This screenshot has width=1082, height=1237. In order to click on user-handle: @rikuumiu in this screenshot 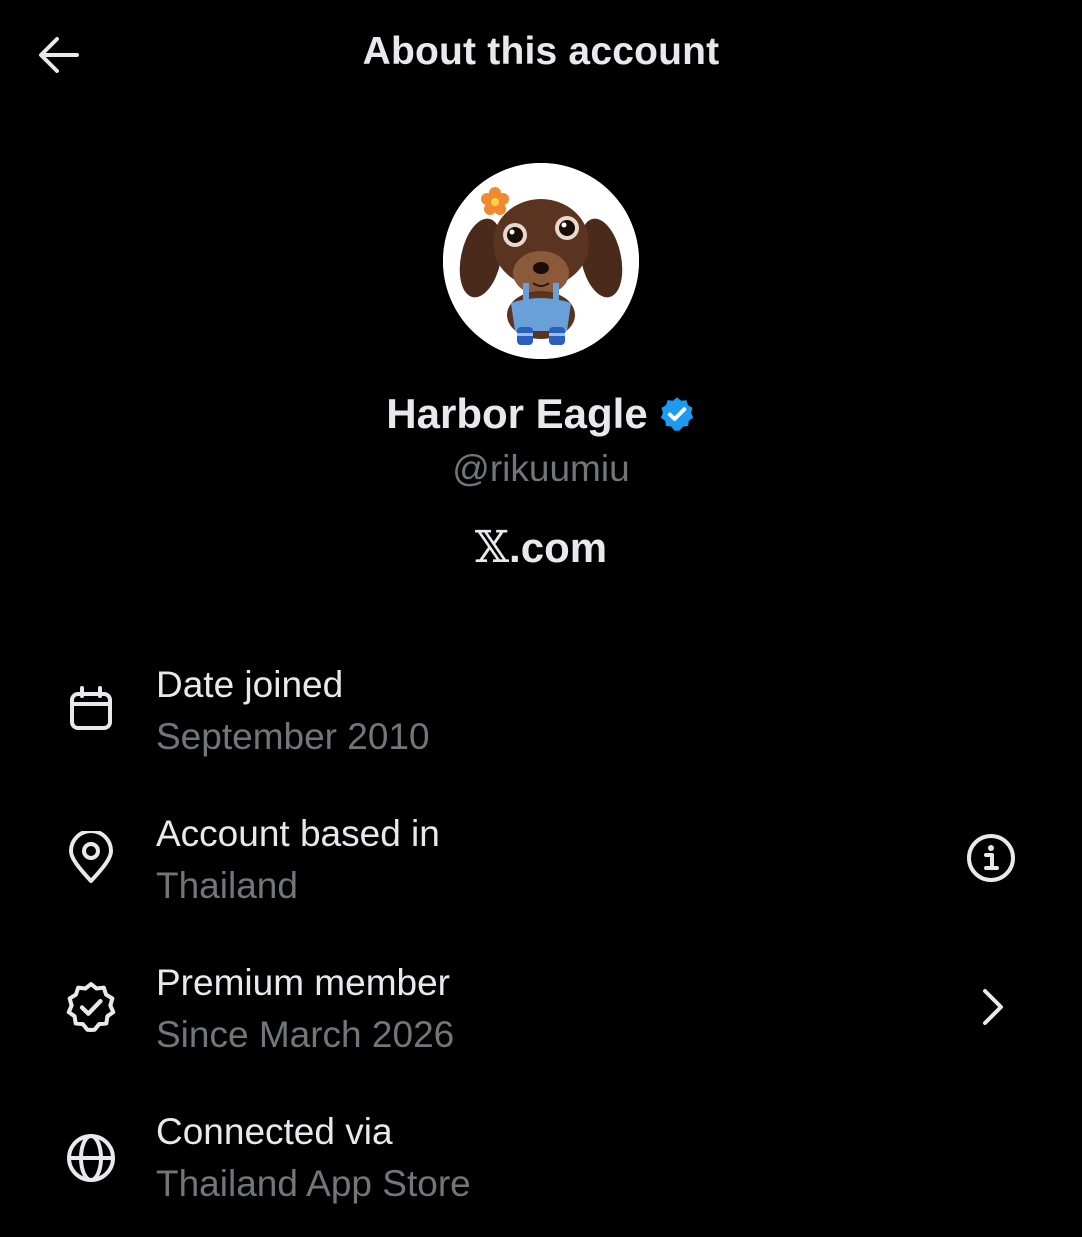, I will do `click(541, 468)`.